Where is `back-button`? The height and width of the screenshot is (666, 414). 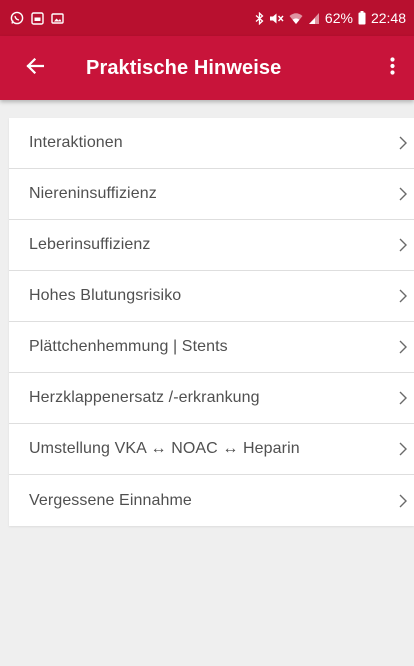
back-button is located at coordinates (35, 68).